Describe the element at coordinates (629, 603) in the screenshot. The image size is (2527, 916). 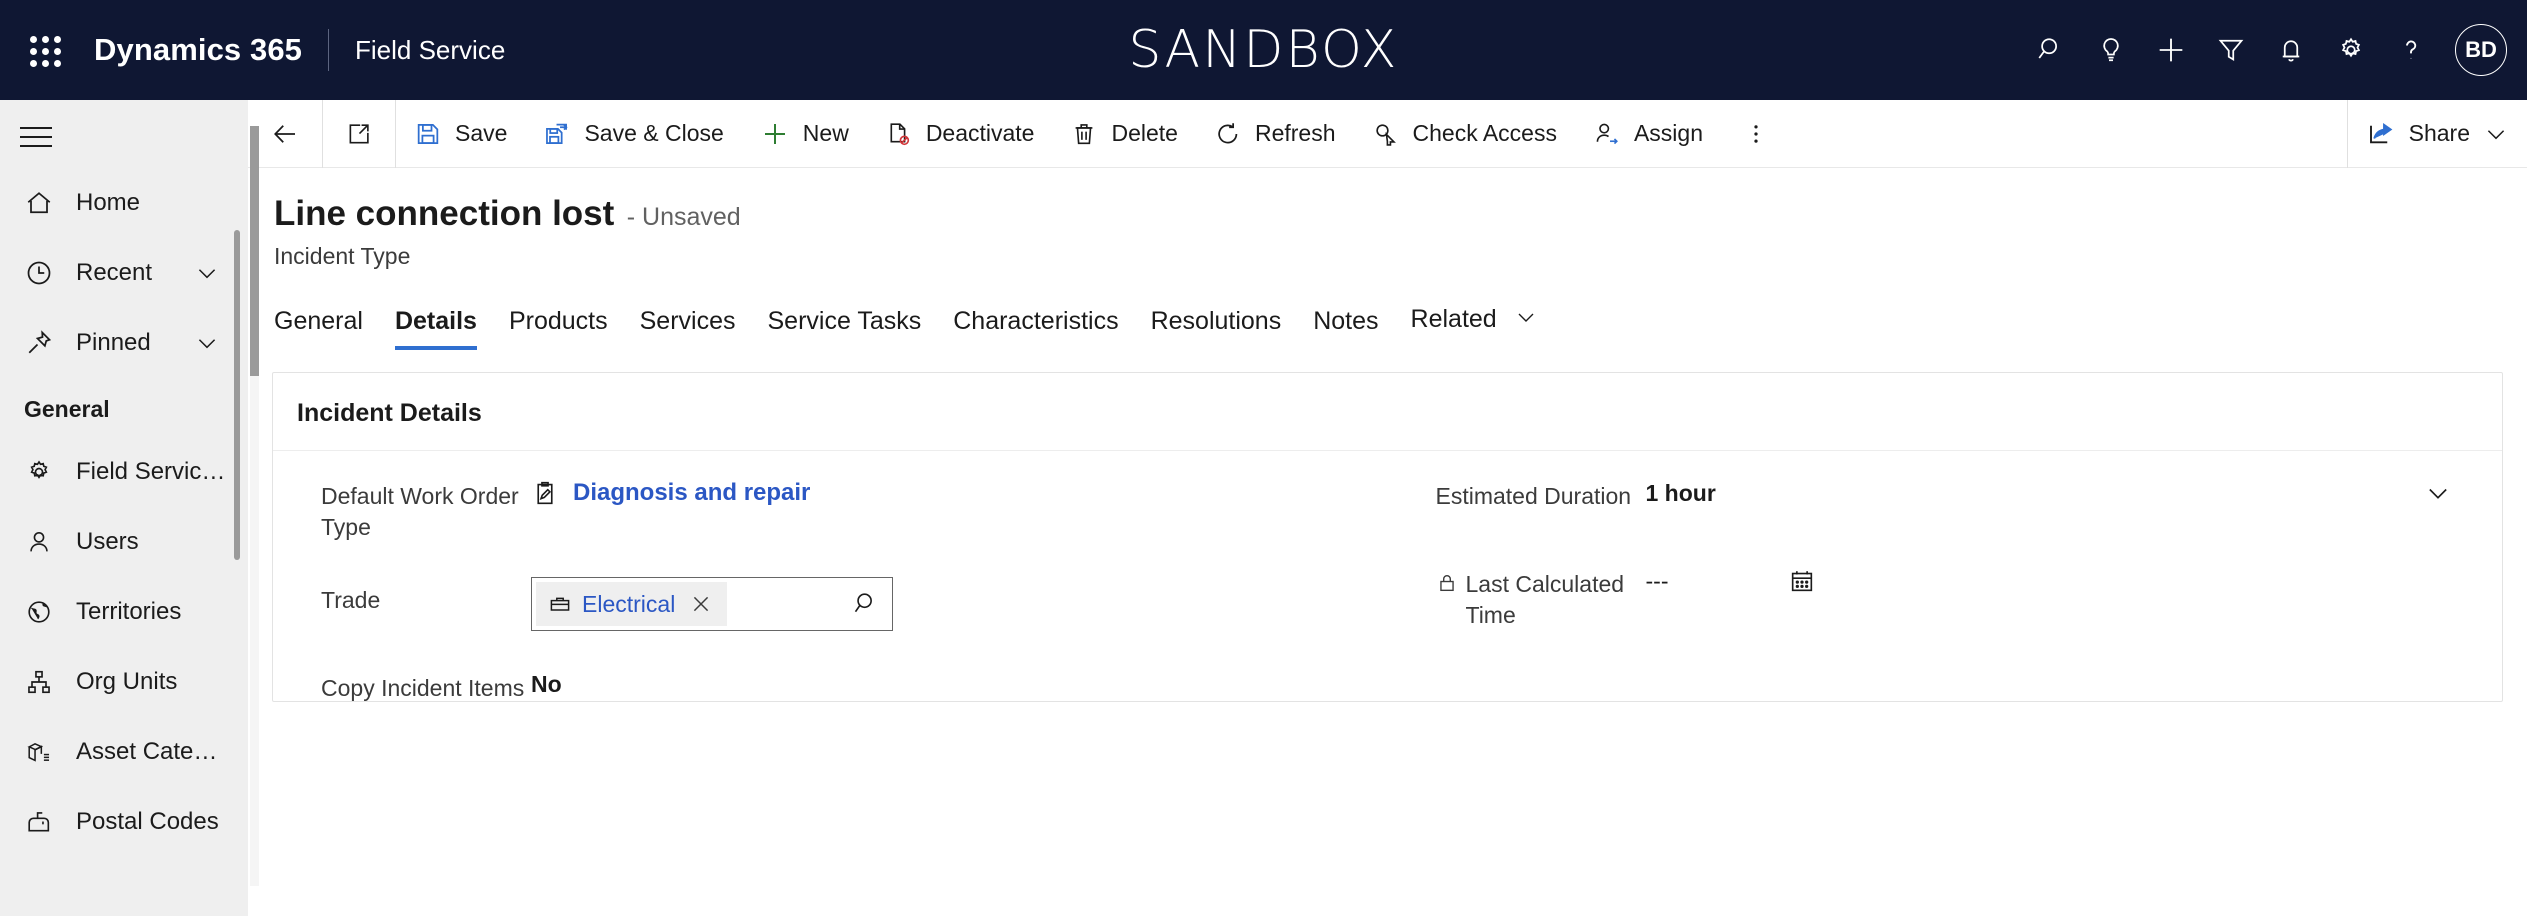
I see `trade-value-text: Electrical` at that location.